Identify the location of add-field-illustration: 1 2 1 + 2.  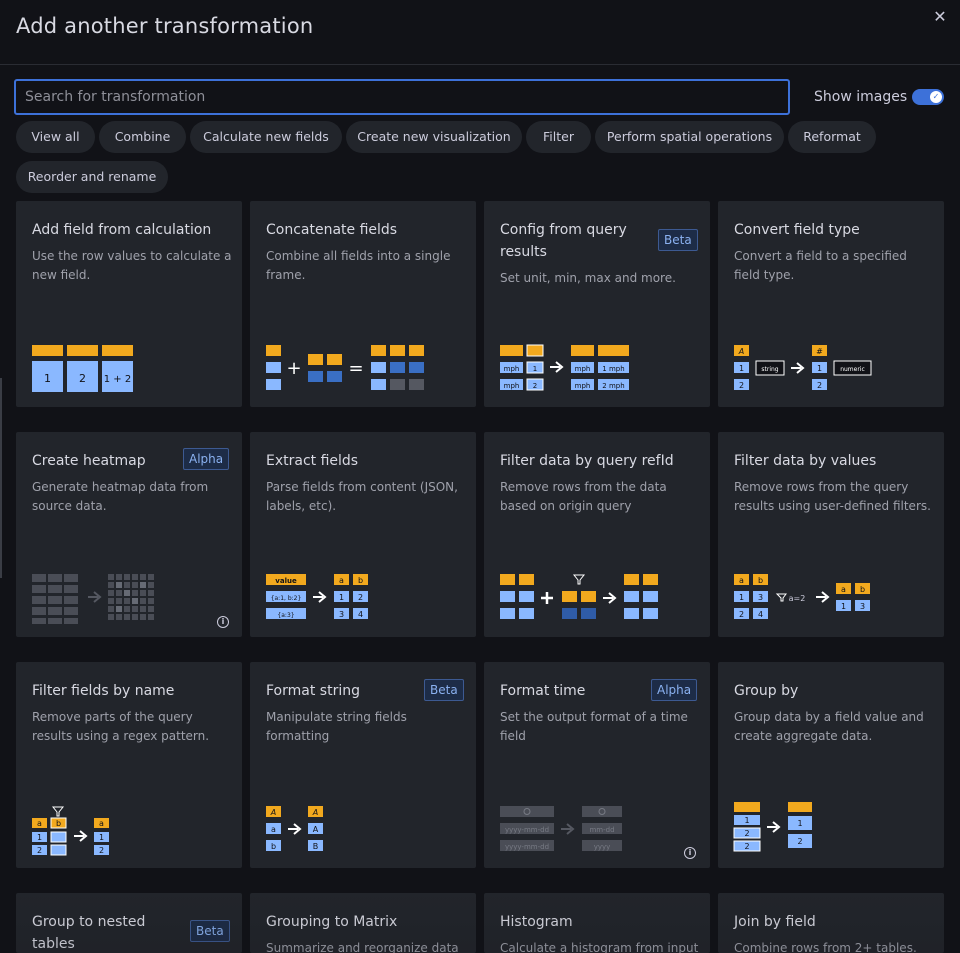
(82, 368).